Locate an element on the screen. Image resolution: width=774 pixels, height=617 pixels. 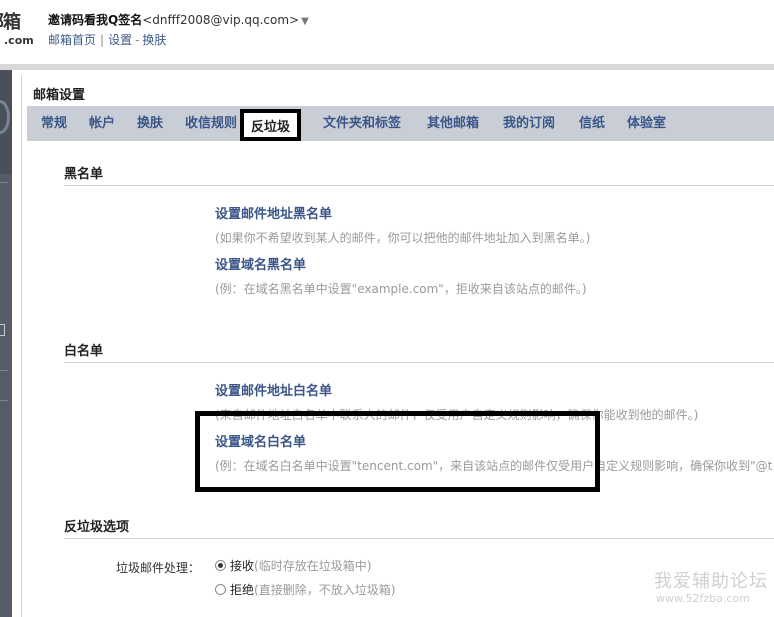
reject-hint: (直接删除，不放入垃圾箱) is located at coordinates (325, 590).